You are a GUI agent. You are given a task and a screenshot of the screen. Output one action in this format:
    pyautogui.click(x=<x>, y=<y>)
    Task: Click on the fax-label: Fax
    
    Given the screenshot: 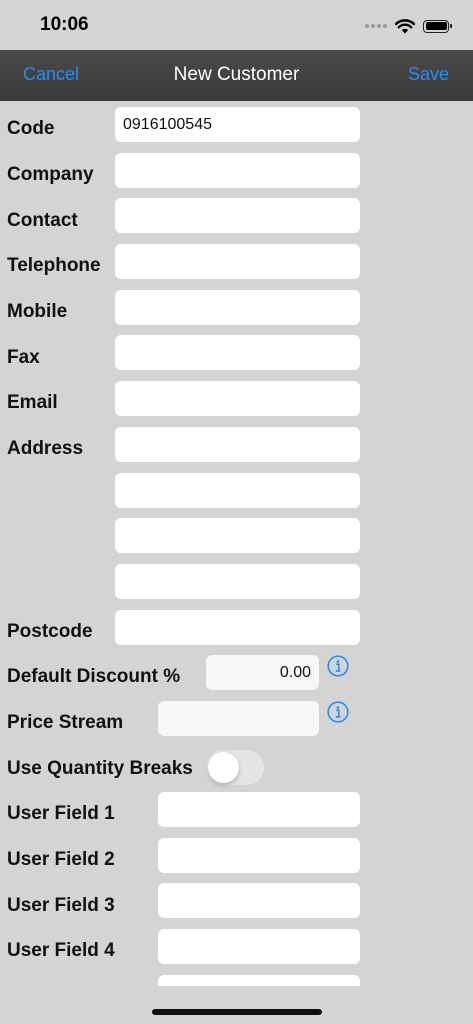 What is the action you would take?
    pyautogui.click(x=23, y=357)
    